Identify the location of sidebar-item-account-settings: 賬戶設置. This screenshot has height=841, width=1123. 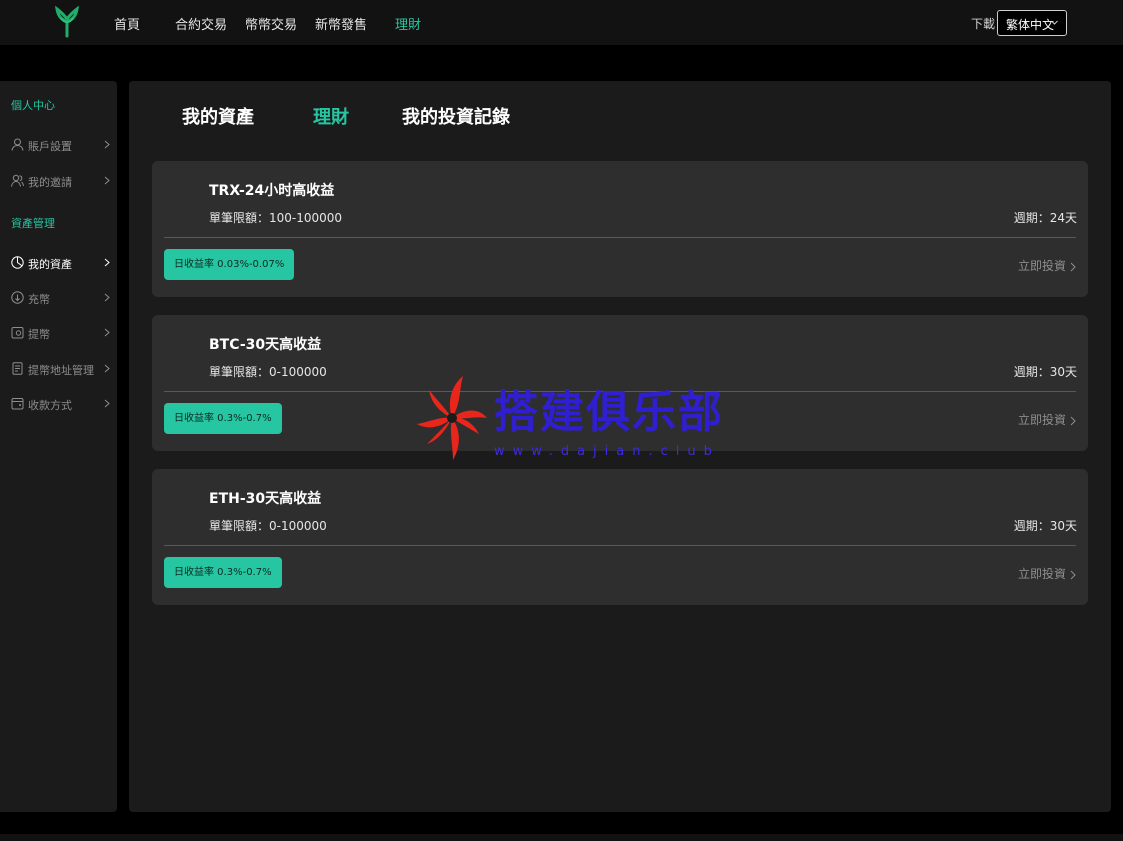
(58, 145).